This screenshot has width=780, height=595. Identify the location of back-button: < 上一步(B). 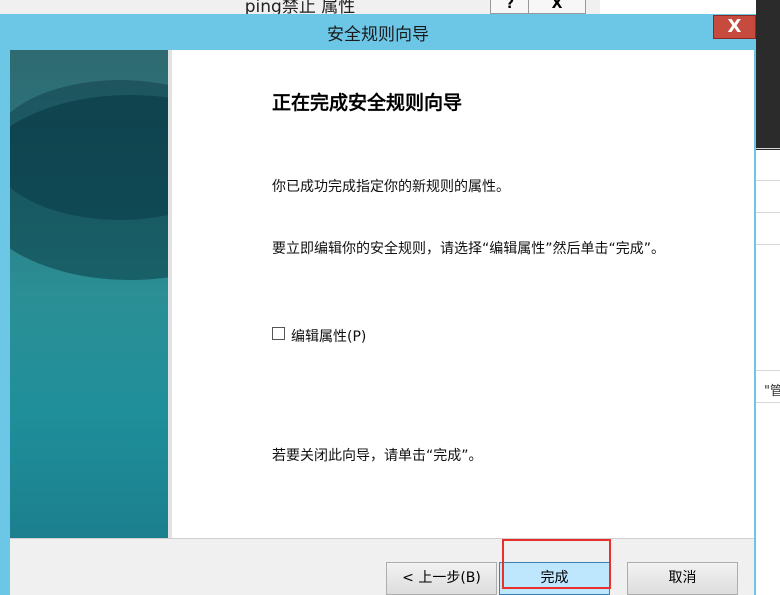
(441, 578).